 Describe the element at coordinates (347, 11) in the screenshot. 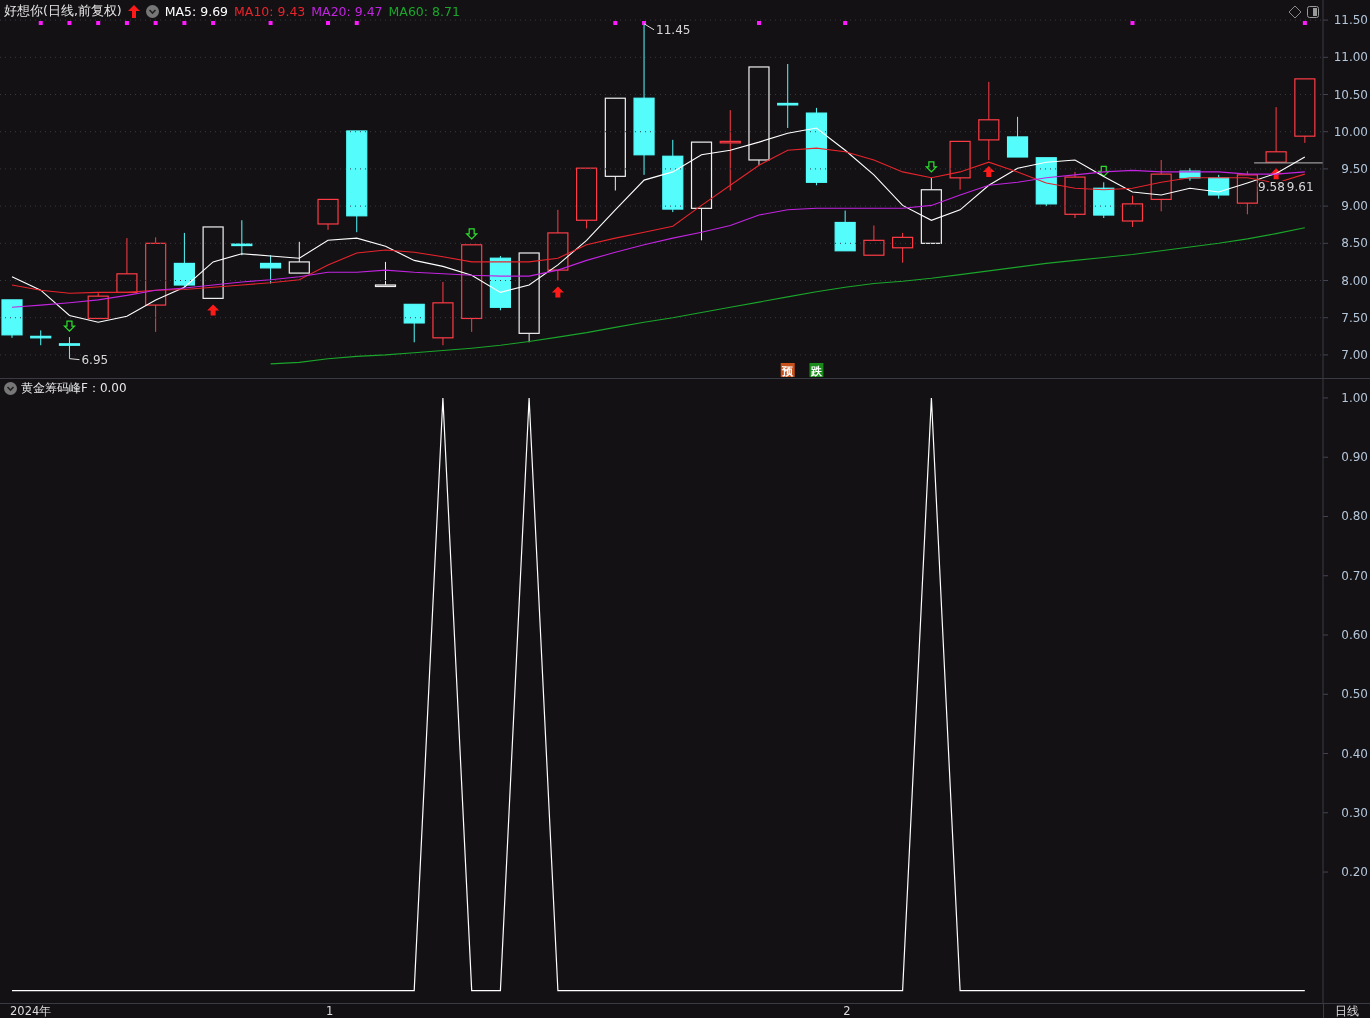

I see `legend-item: MA20: 9.47` at that location.